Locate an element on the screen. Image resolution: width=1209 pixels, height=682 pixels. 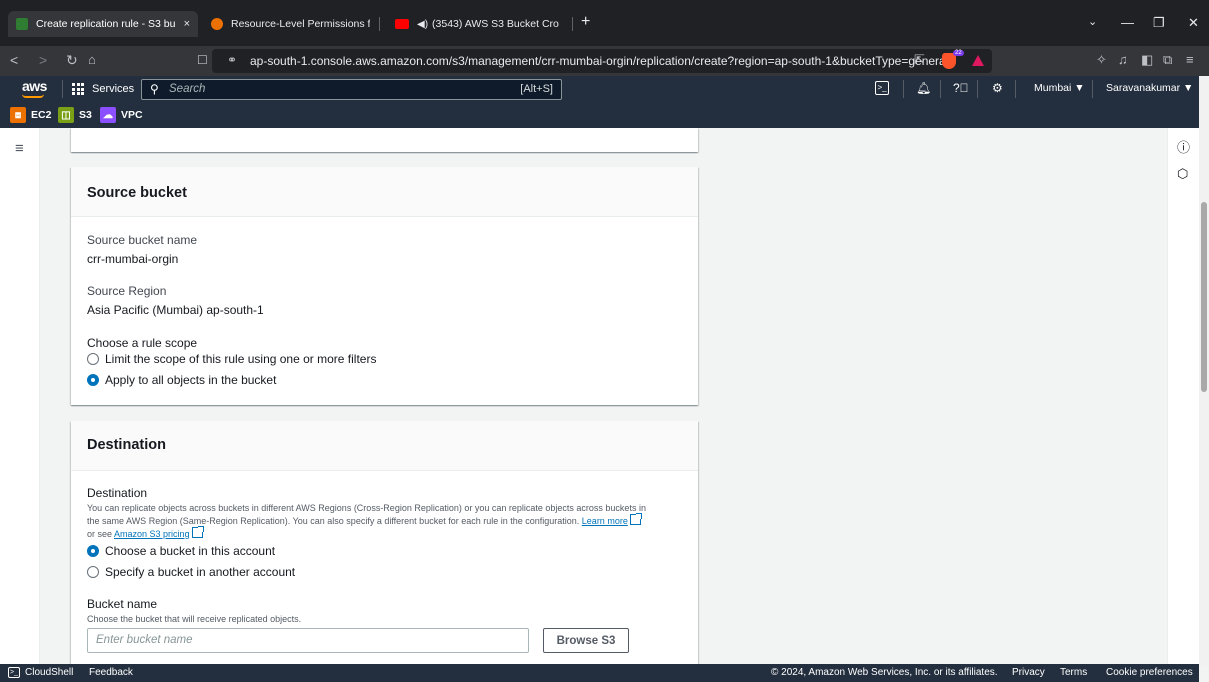
bucket-name-input: Enter bucket name is located at coordinates (308, 640).